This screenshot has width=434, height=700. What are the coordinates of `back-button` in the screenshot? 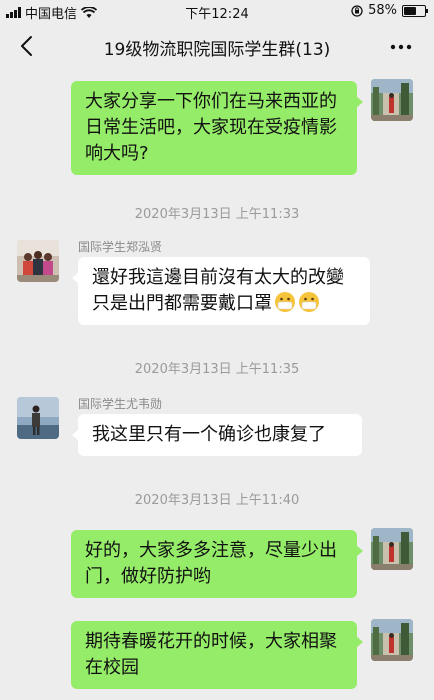 It's located at (28, 46).